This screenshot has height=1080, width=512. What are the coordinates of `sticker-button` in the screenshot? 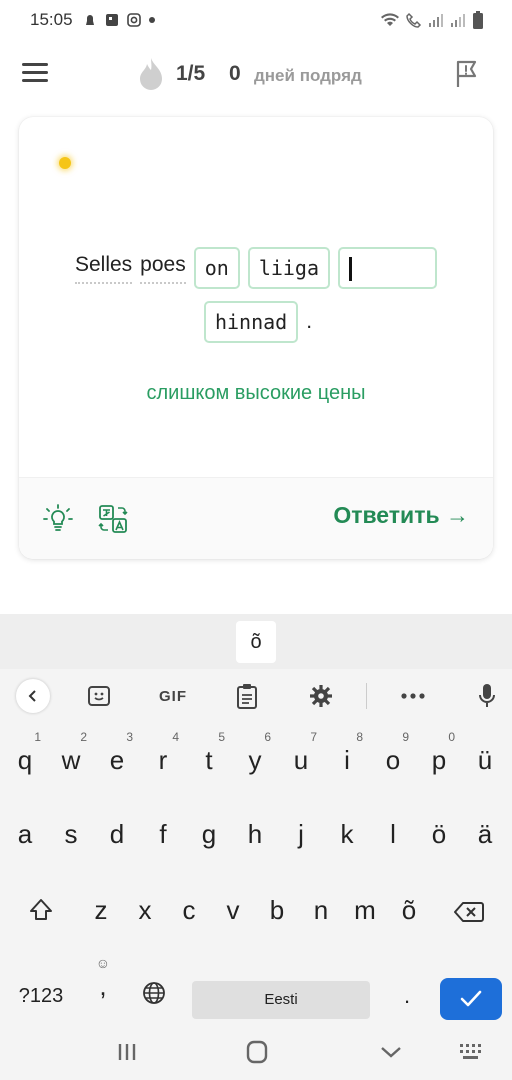 It's located at (99, 696).